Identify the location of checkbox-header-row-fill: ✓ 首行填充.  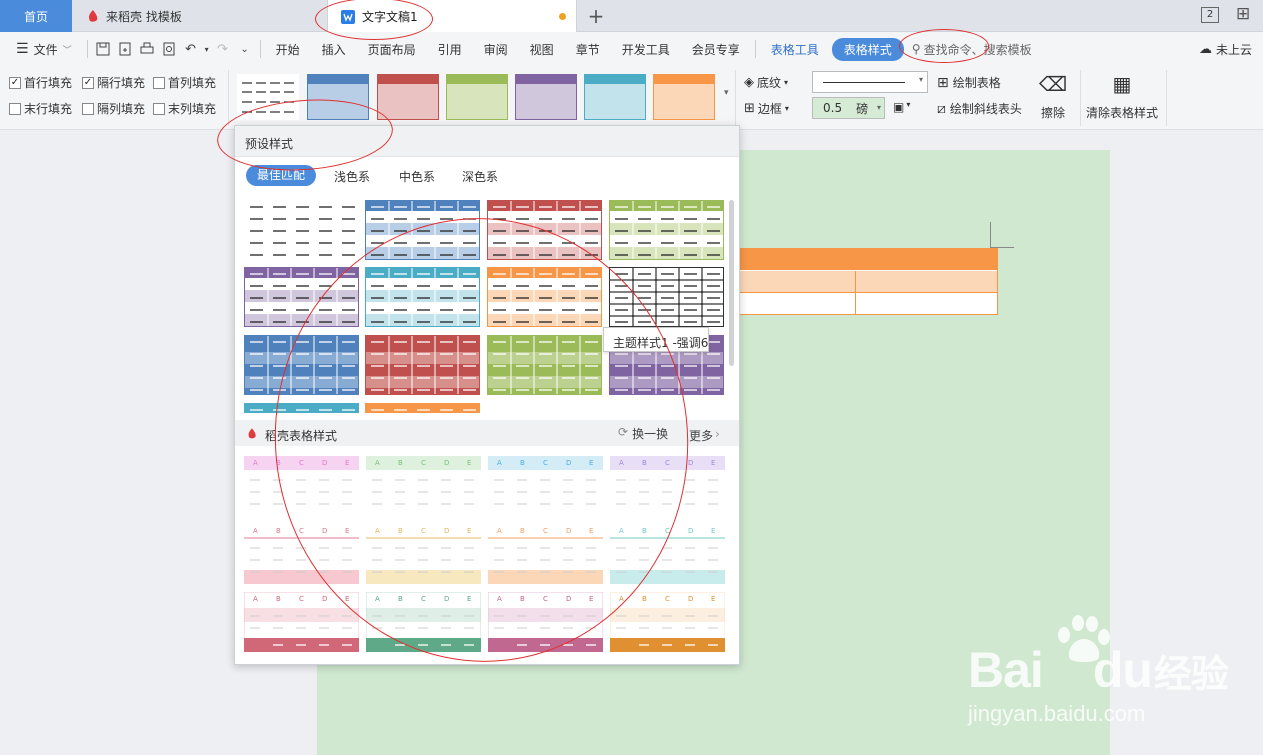
(40, 82).